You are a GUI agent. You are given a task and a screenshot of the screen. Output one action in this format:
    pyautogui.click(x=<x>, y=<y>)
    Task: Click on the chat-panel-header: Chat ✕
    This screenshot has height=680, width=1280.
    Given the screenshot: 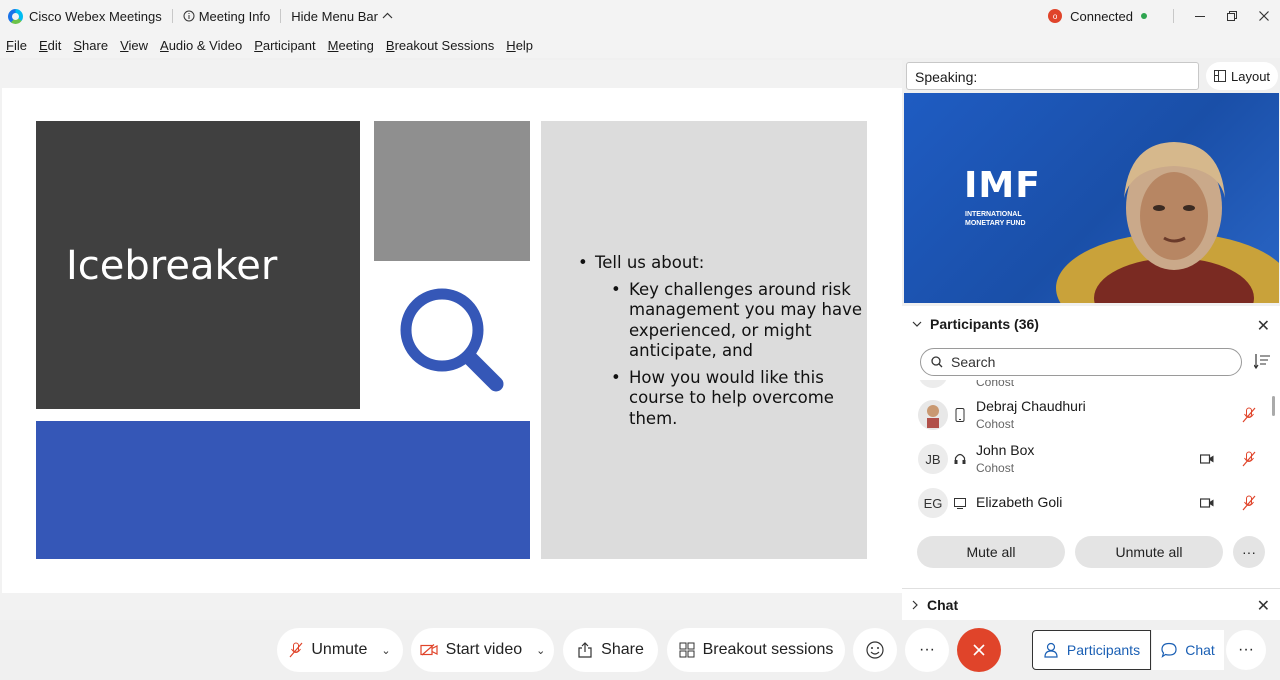 What is the action you would take?
    pyautogui.click(x=1091, y=604)
    